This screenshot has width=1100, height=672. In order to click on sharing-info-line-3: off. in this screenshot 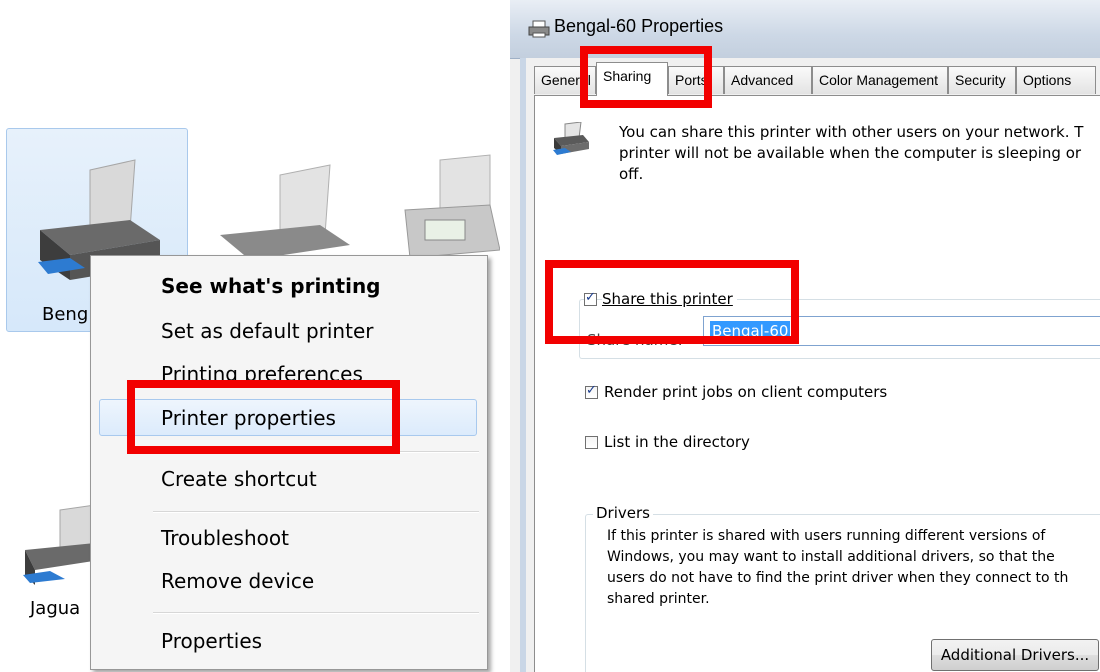, I will do `click(631, 174)`.